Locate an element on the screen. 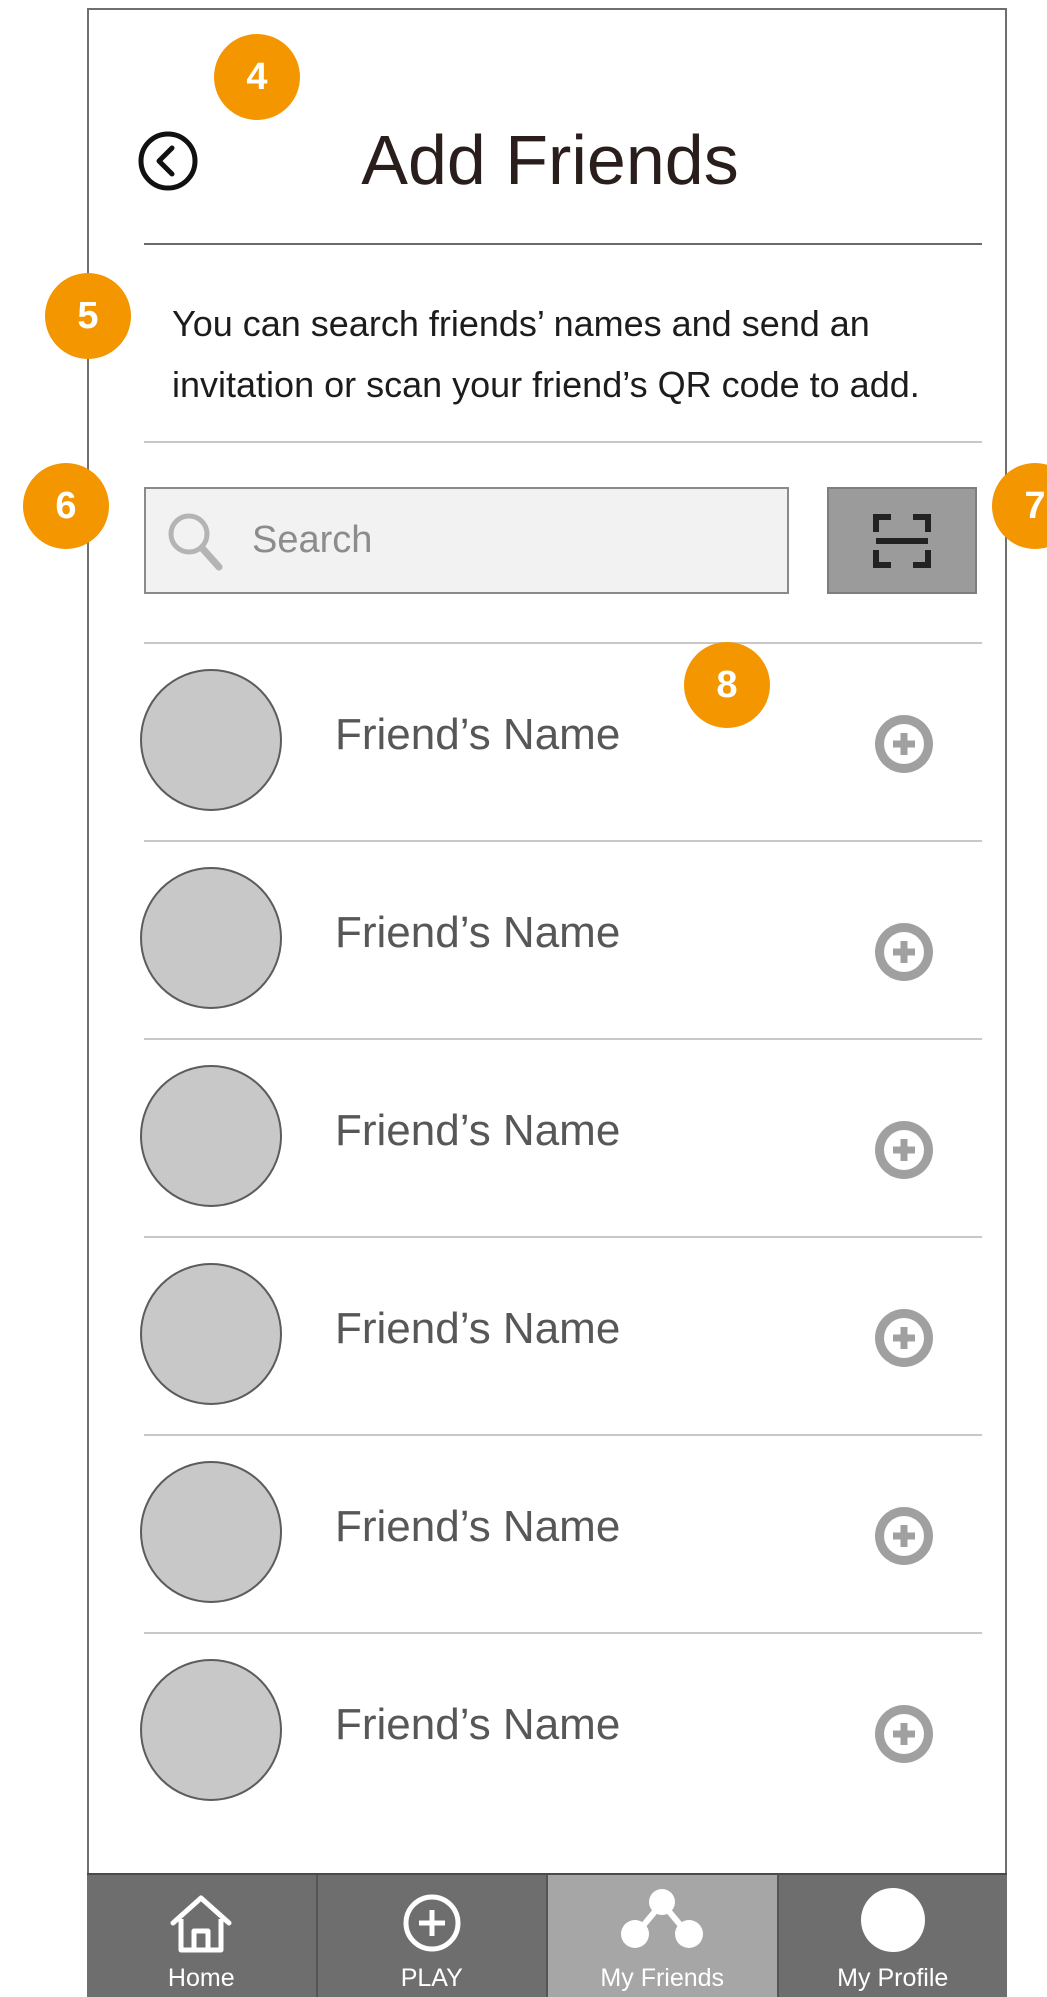 This screenshot has width=1047, height=1997. page-title: Add Friends is located at coordinates (550, 160).